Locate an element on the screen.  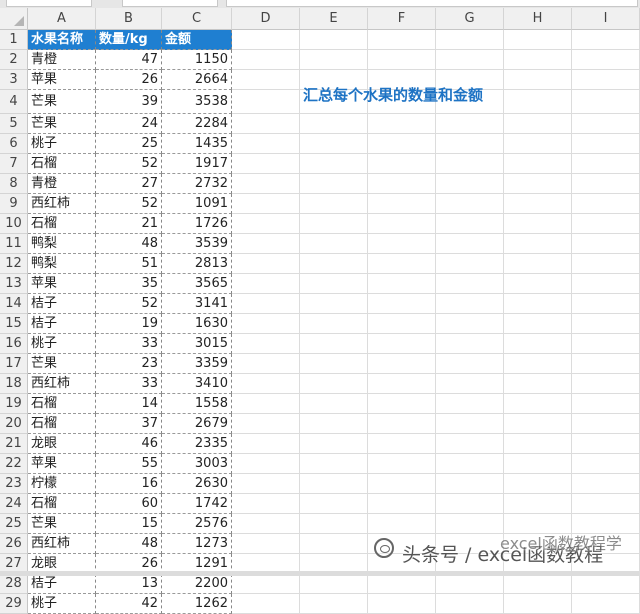
row-header: 8 is located at coordinates (14, 184).